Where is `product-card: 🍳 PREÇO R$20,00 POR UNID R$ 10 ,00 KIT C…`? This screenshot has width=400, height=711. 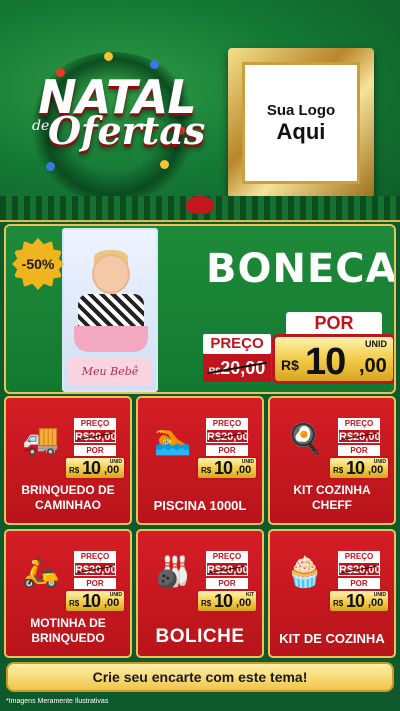 product-card: 🍳 PREÇO R$20,00 POR UNID R$ 10 ,00 KIT C… is located at coordinates (332, 460).